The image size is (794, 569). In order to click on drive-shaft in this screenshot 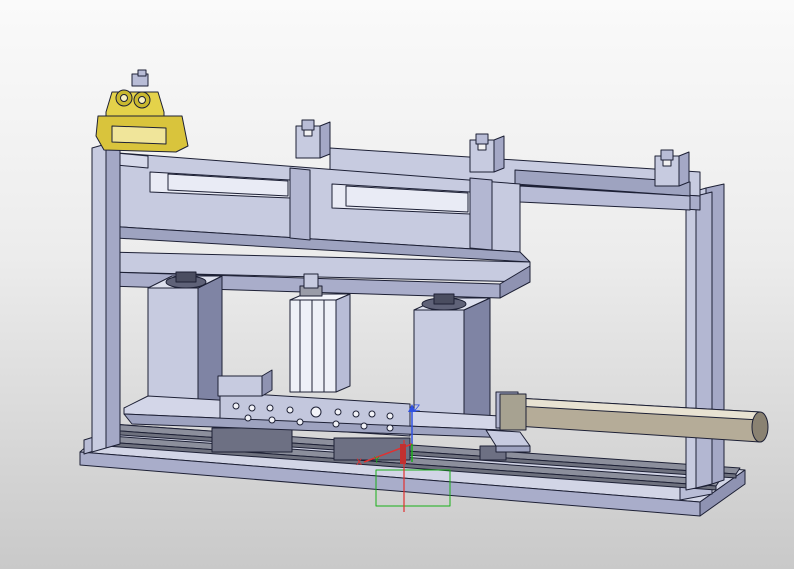, I will do `click(634, 418)`.